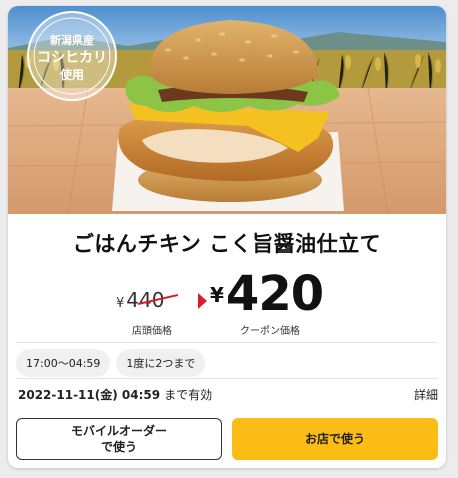 The height and width of the screenshot is (478, 458). What do you see at coordinates (426, 394) in the screenshot?
I see `detail-link: 詳細` at bounding box center [426, 394].